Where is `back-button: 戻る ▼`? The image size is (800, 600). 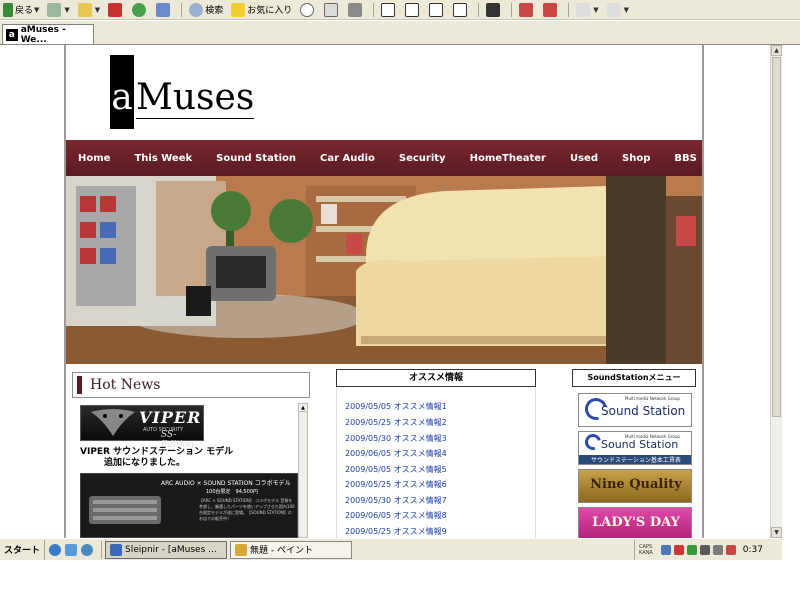
back-button: 戻る ▼ is located at coordinates (21, 10).